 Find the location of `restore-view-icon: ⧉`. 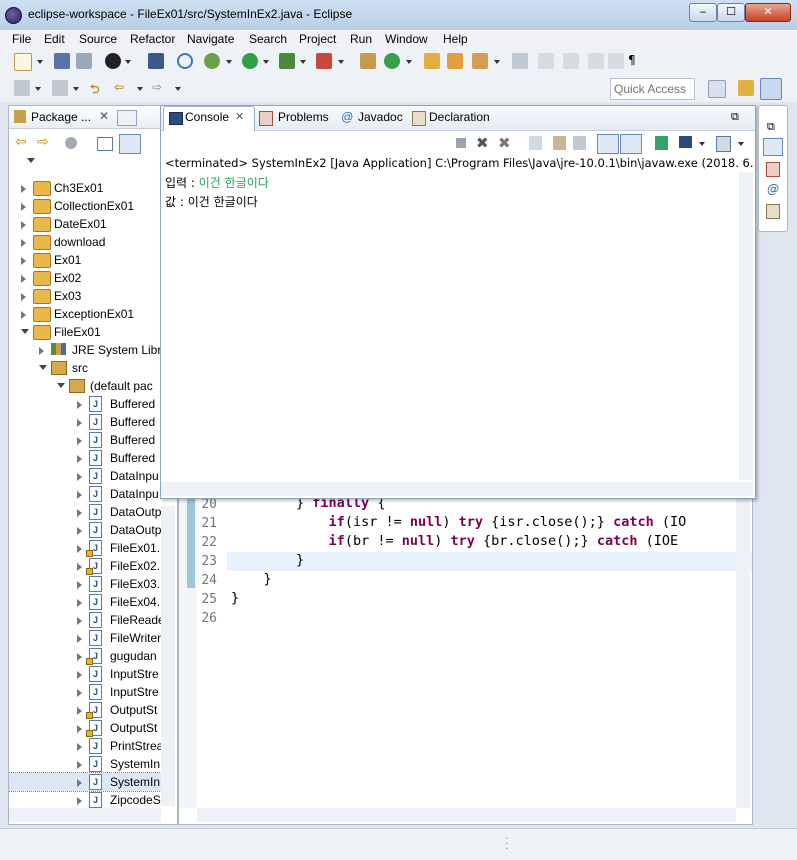

restore-view-icon: ⧉ is located at coordinates (735, 117).